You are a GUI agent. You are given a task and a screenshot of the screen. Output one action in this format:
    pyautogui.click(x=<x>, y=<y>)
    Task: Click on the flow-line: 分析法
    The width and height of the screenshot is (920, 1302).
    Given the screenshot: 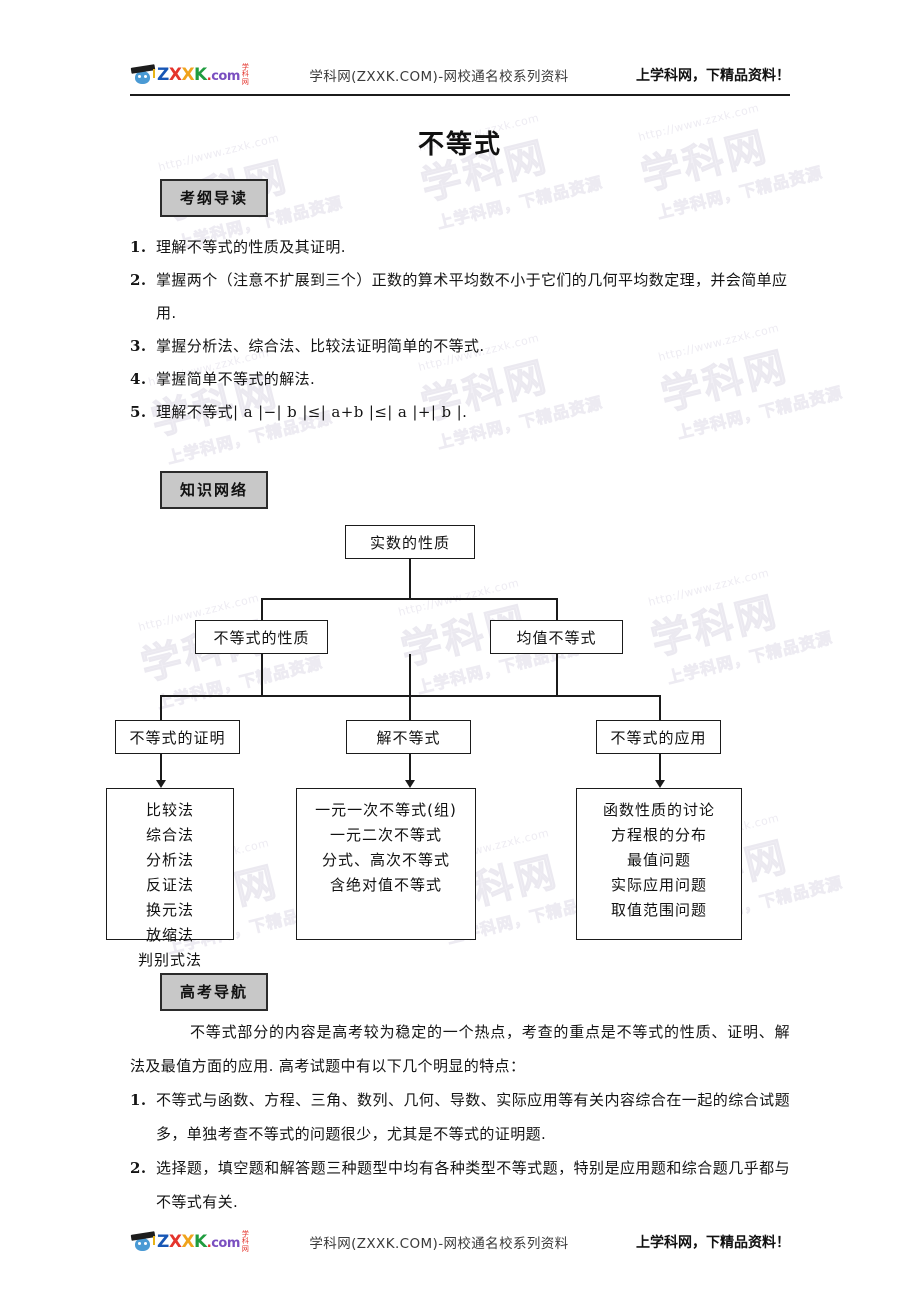 What is the action you would take?
    pyautogui.click(x=169, y=860)
    